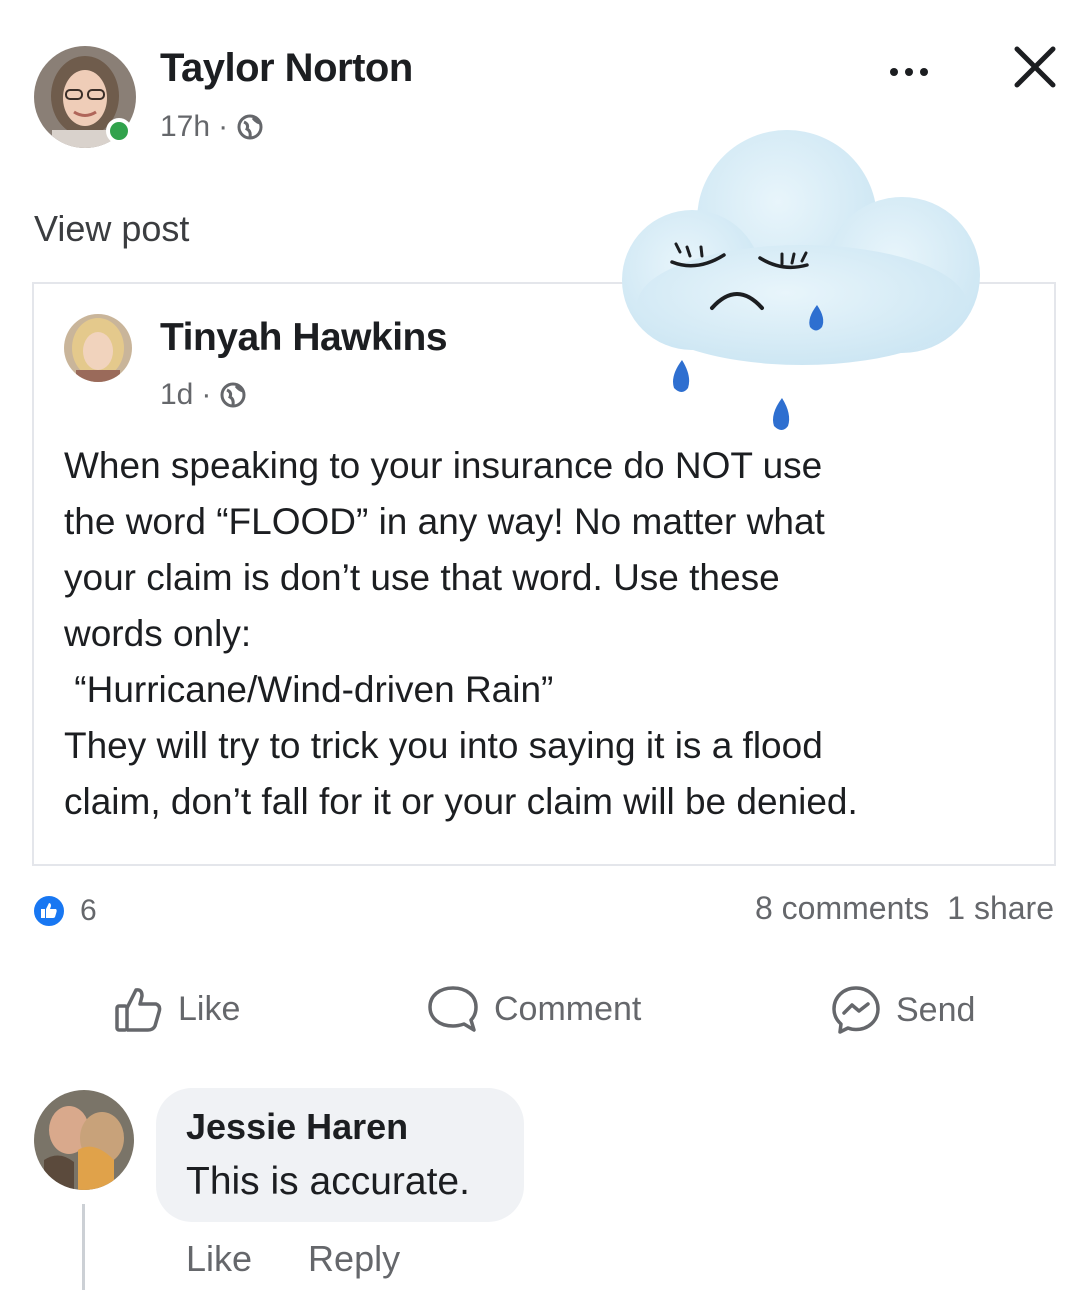  I want to click on post-time: 17h, so click(185, 127).